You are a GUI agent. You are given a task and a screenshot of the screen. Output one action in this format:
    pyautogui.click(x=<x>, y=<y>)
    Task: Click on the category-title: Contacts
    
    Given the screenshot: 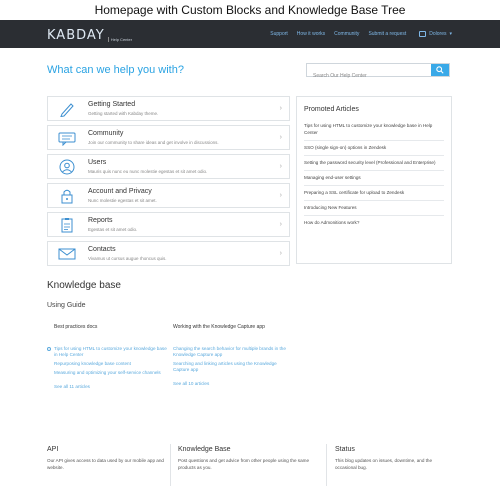 What is the action you would take?
    pyautogui.click(x=102, y=249)
    